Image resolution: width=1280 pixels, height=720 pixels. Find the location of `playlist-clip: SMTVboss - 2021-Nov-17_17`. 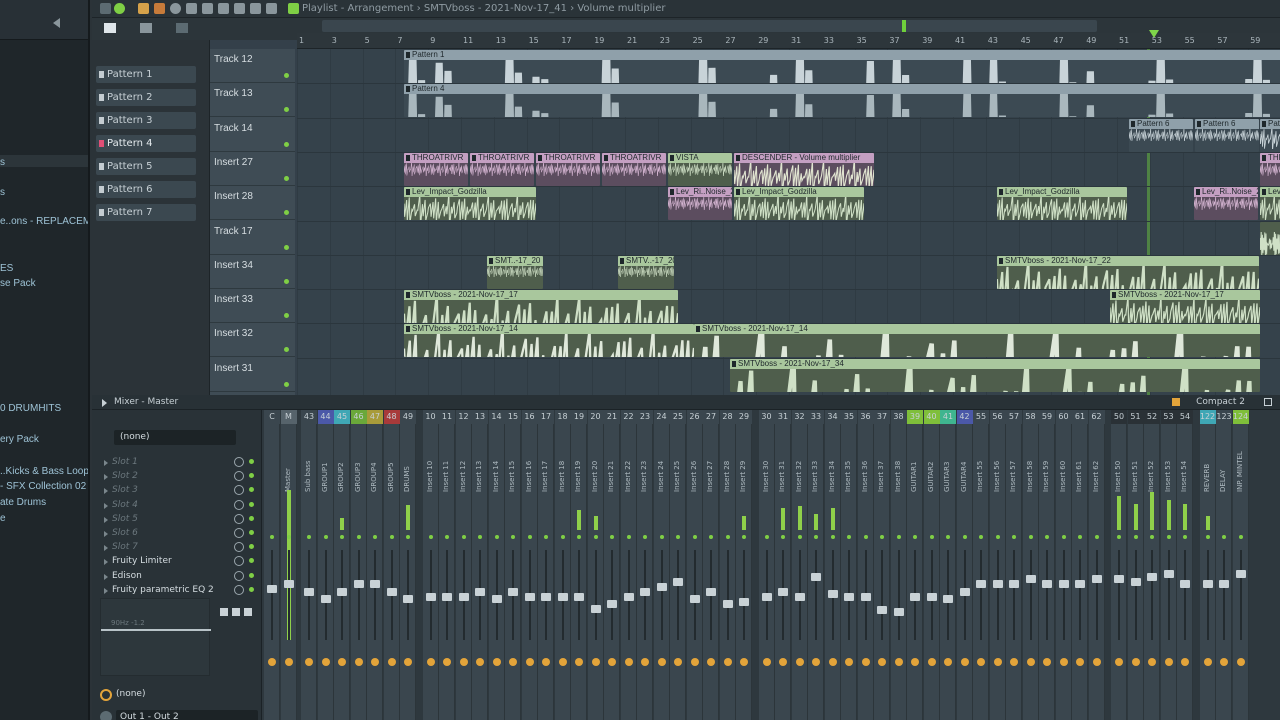

playlist-clip: SMTVboss - 2021-Nov-17_17 is located at coordinates (541, 307).